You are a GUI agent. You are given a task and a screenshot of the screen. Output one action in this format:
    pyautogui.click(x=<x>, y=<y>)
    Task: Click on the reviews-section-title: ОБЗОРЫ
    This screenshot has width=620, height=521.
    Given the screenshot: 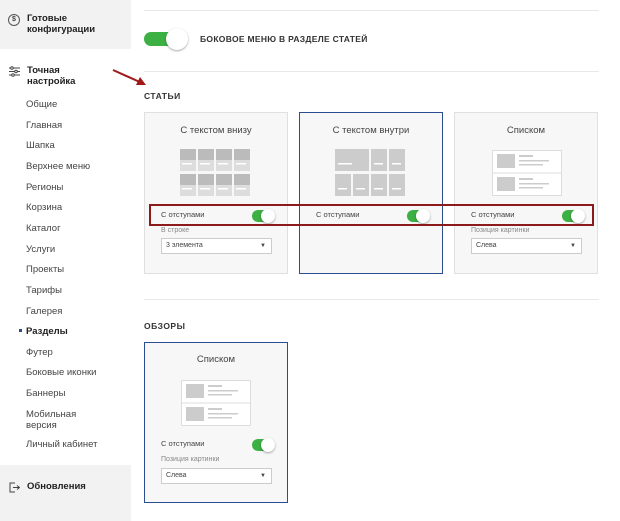 What is the action you would take?
    pyautogui.click(x=165, y=326)
    